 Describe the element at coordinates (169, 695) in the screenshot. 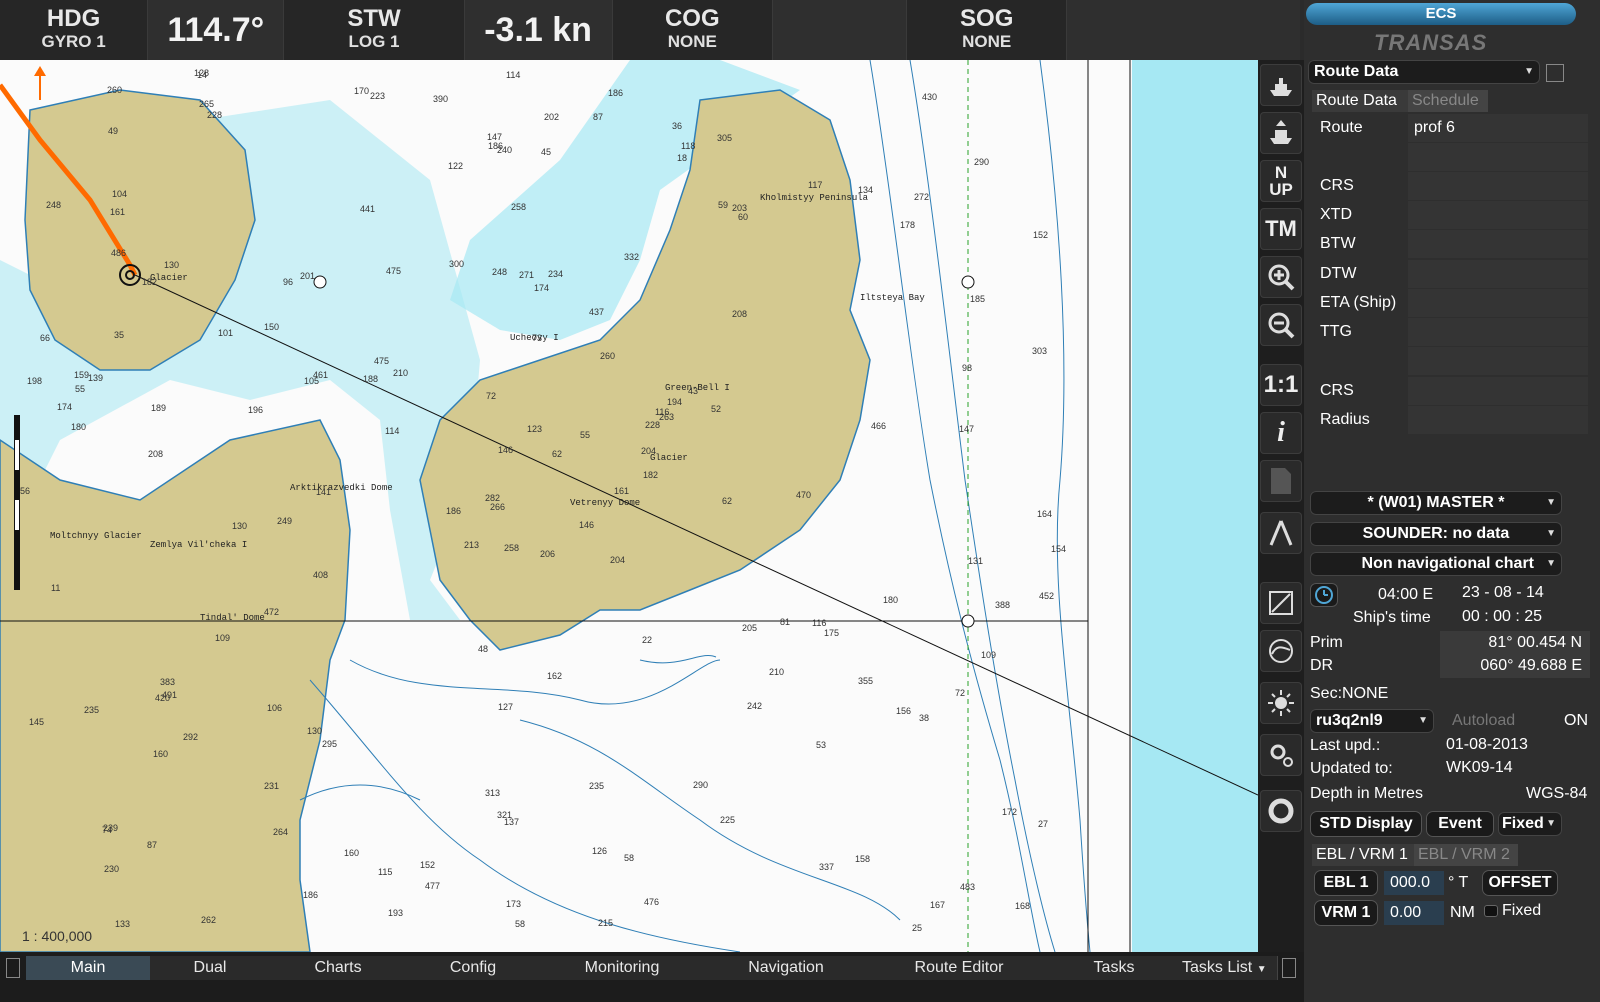

I see `depth-sounding: 491` at that location.